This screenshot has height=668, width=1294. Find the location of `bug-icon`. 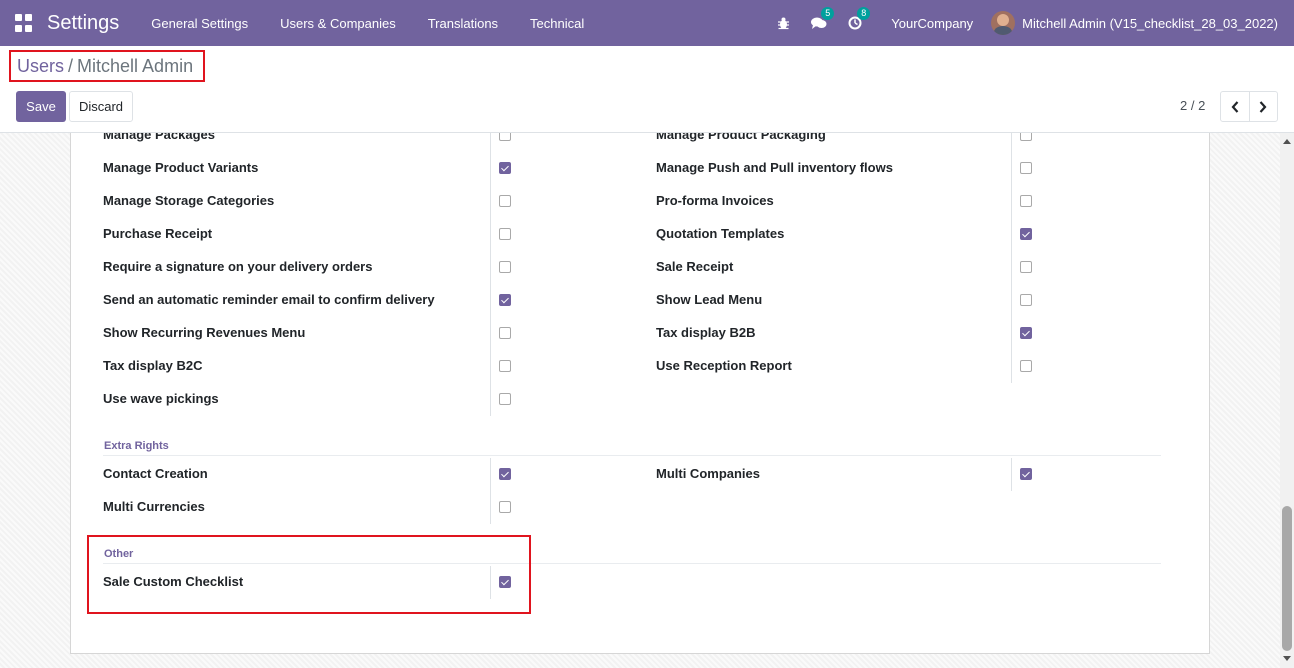

bug-icon is located at coordinates (783, 23).